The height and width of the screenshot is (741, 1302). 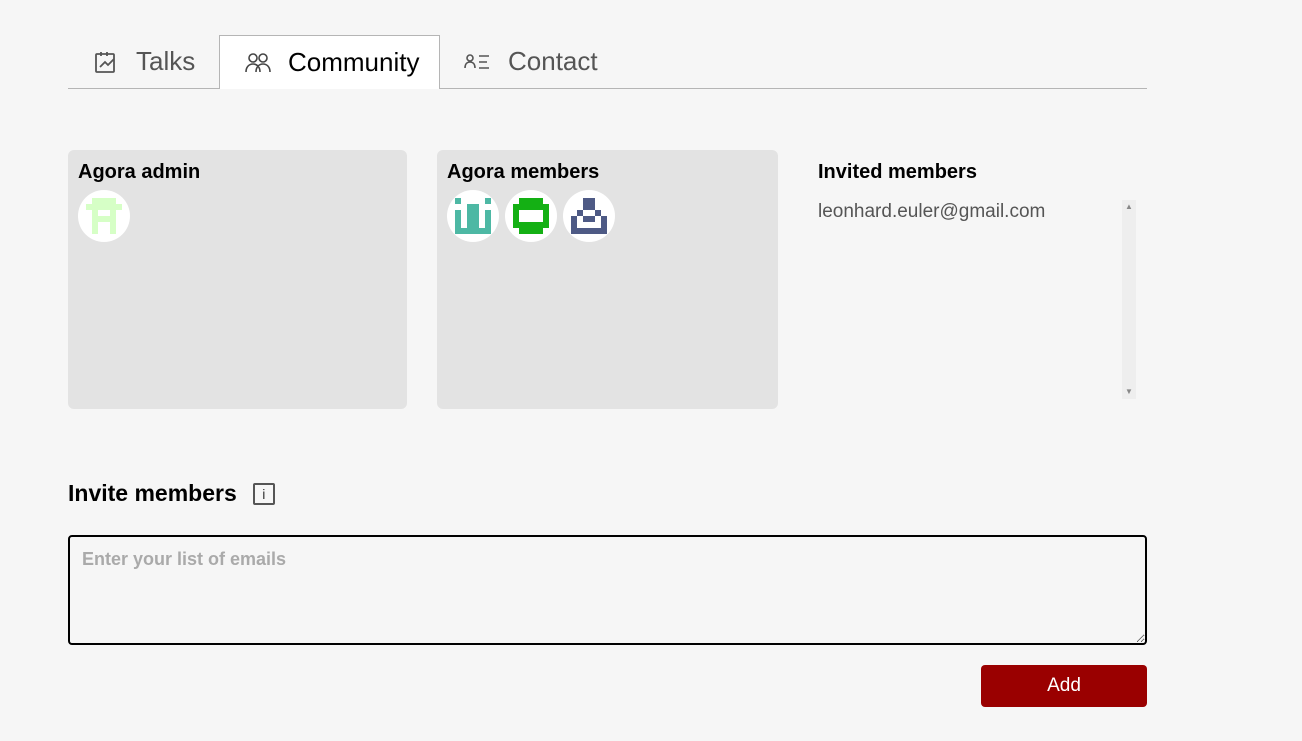 I want to click on talks-icon, so click(x=106, y=62).